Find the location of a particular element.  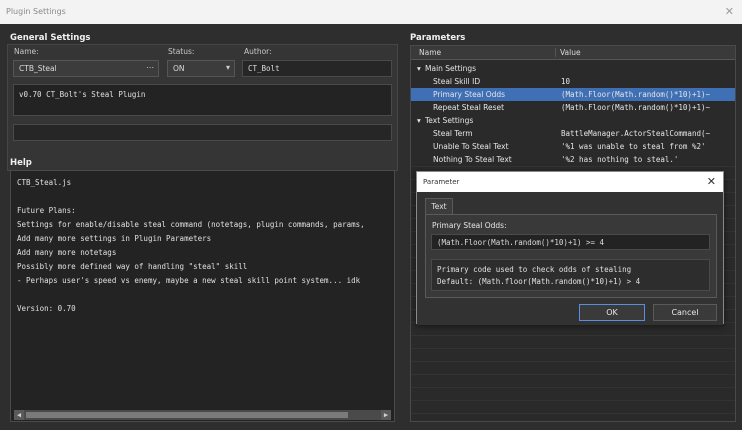

tree-header: Name Value is located at coordinates (573, 53).